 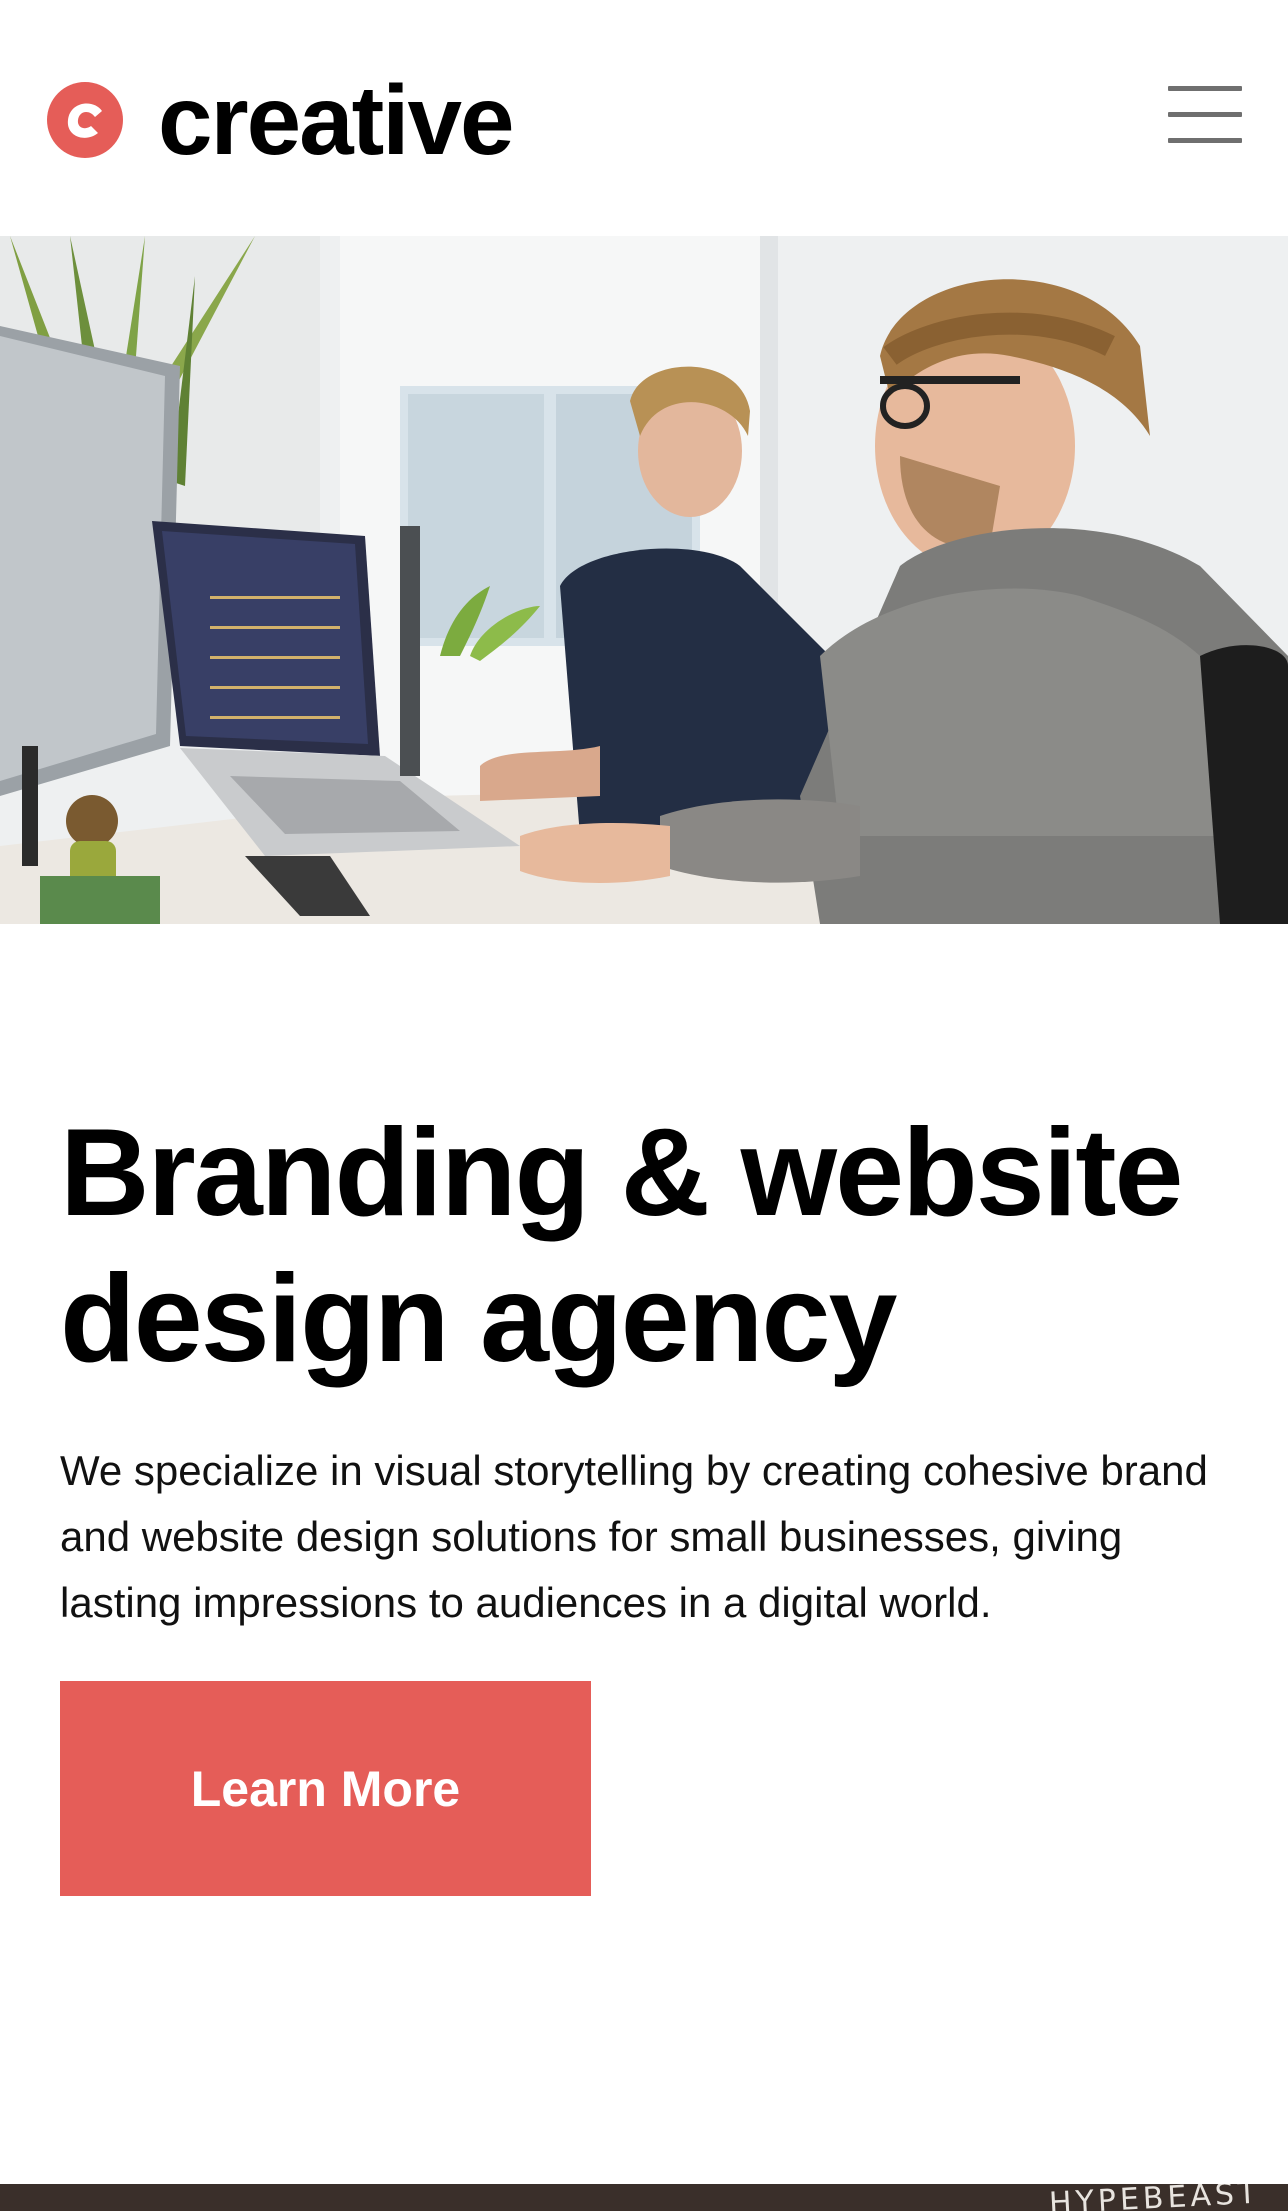 I want to click on logo: creative, so click(x=280, y=120).